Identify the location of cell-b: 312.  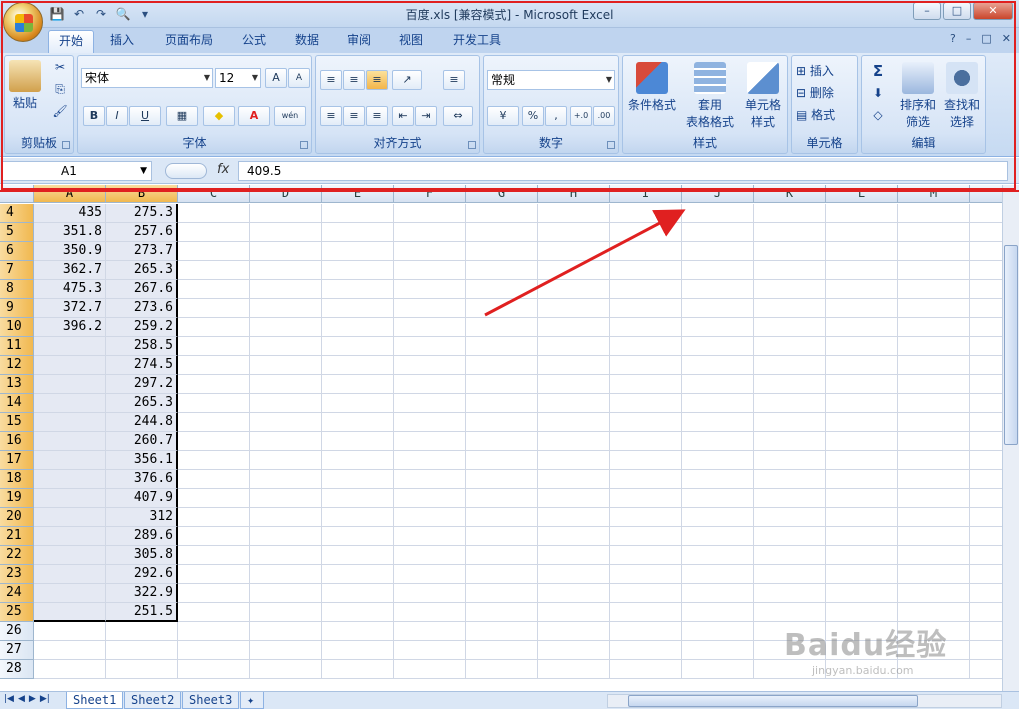
(142, 517).